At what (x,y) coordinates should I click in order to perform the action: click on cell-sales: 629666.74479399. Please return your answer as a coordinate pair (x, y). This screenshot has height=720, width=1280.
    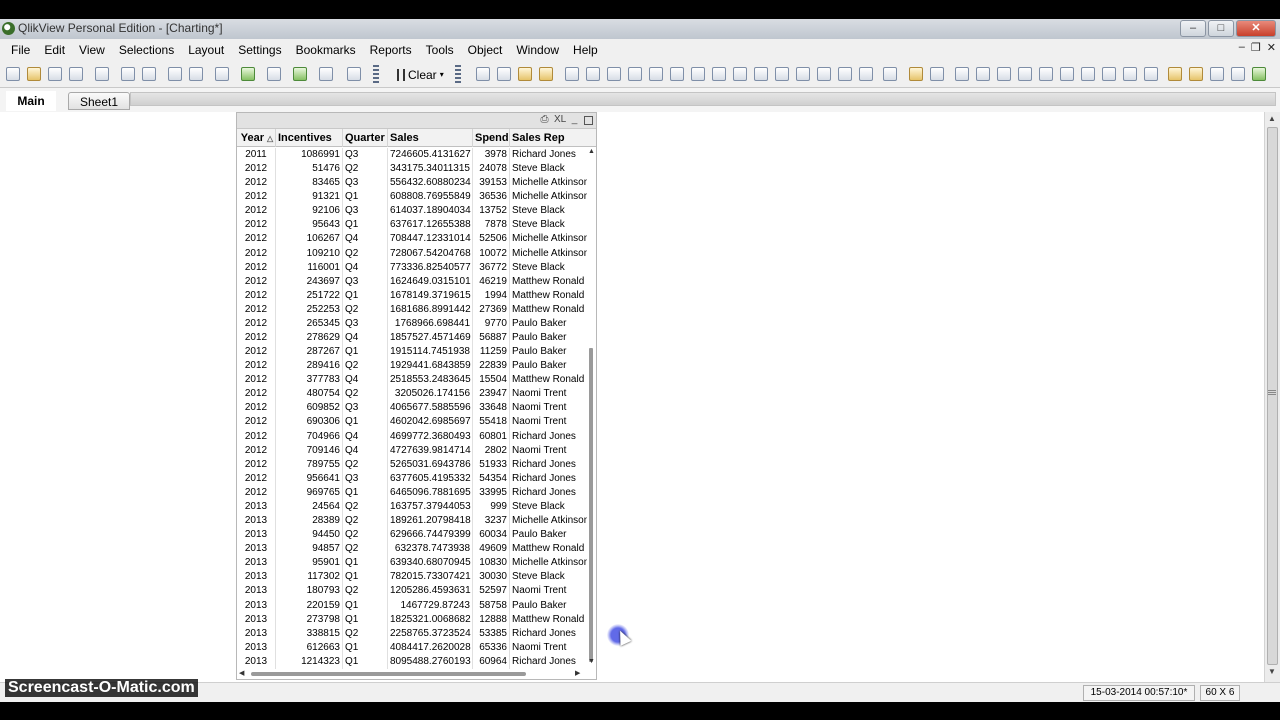
    Looking at the image, I should click on (430, 535).